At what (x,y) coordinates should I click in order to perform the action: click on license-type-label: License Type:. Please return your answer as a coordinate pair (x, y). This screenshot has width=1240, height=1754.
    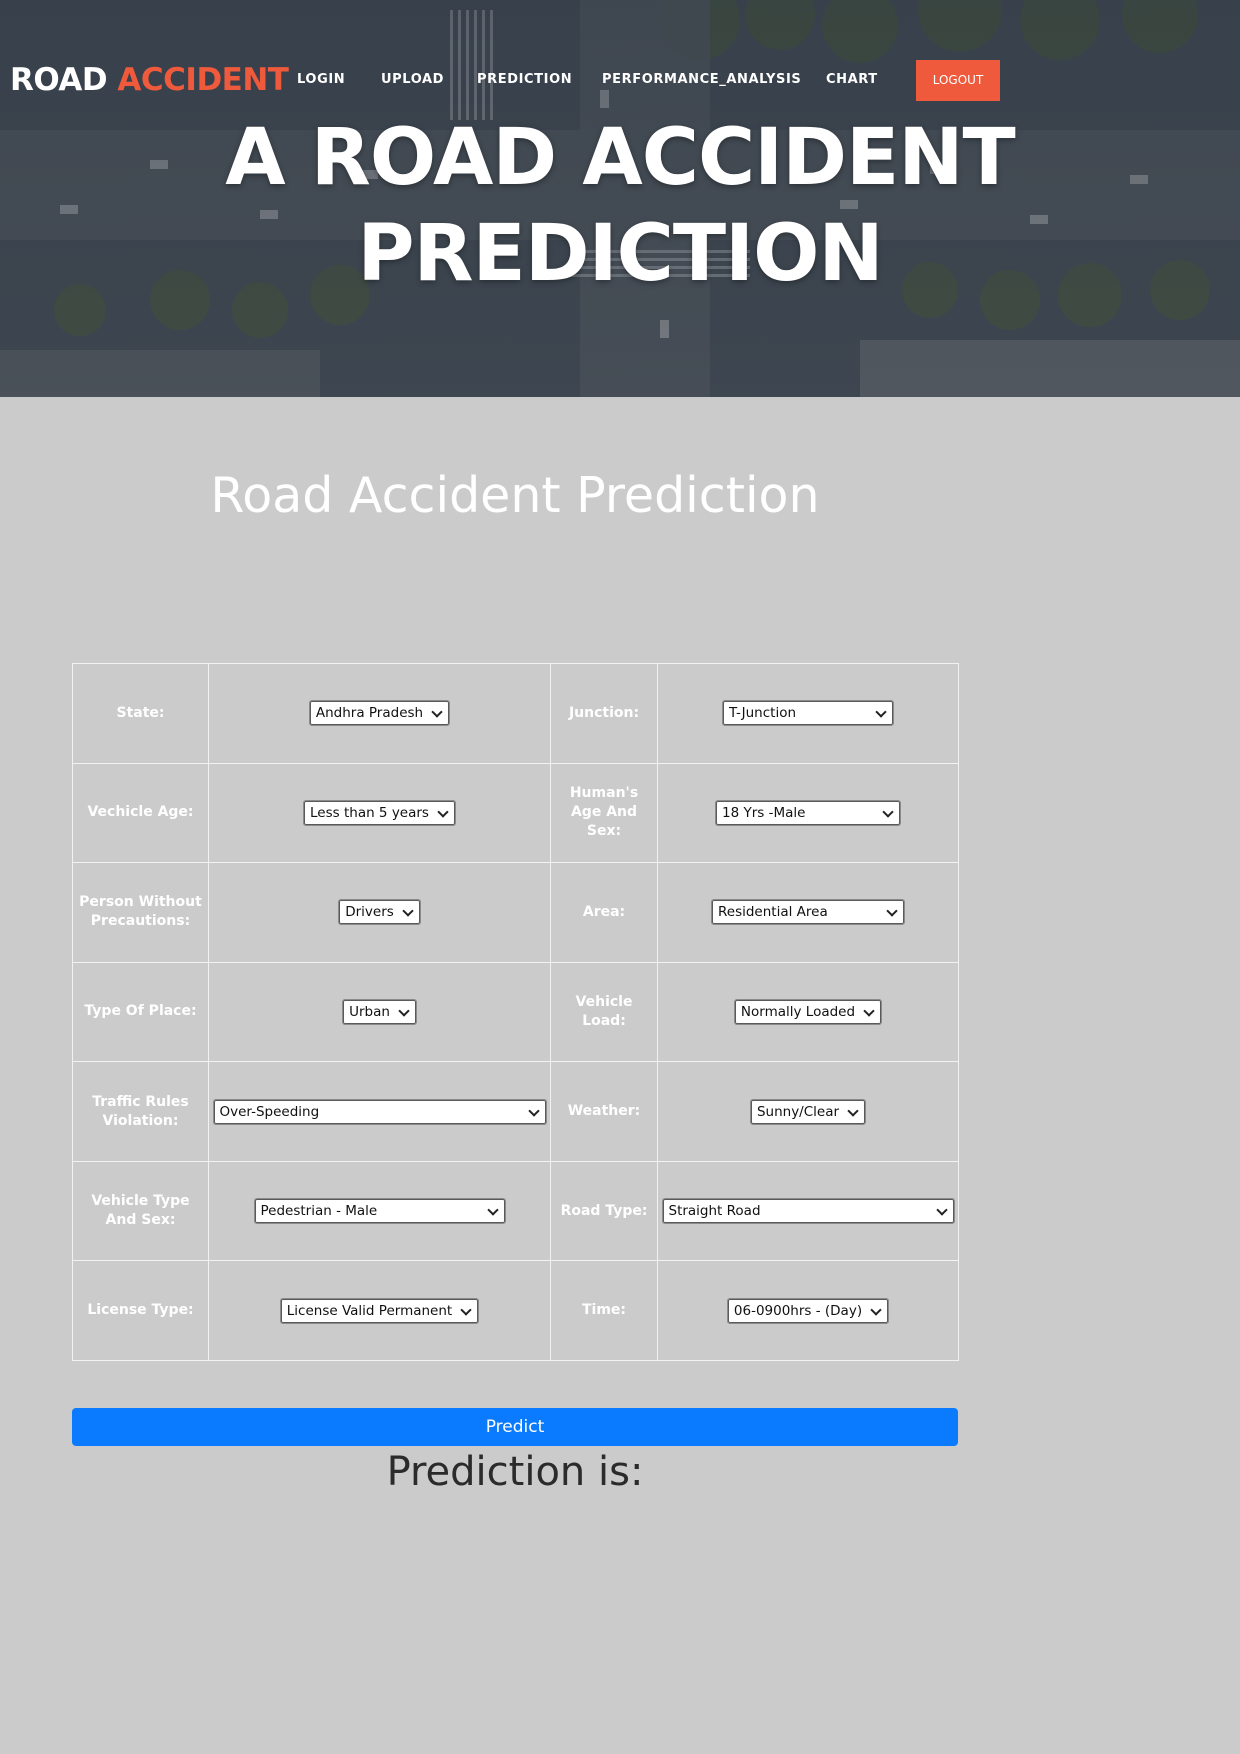
    Looking at the image, I should click on (140, 1310).